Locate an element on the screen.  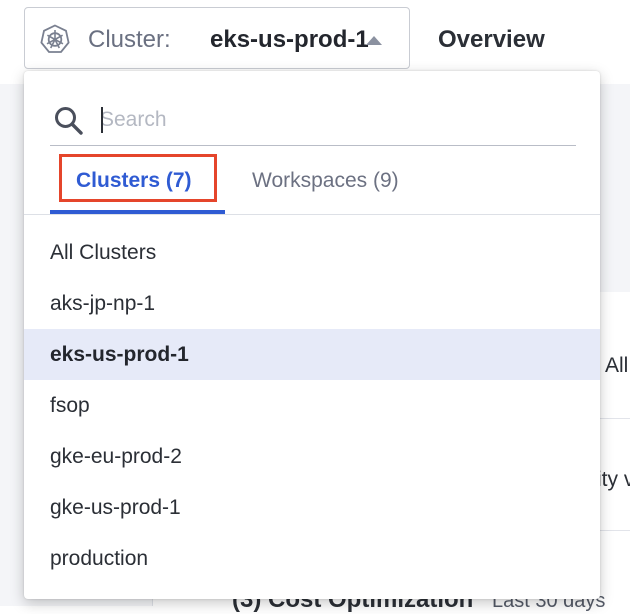
search-icon is located at coordinates (69, 121).